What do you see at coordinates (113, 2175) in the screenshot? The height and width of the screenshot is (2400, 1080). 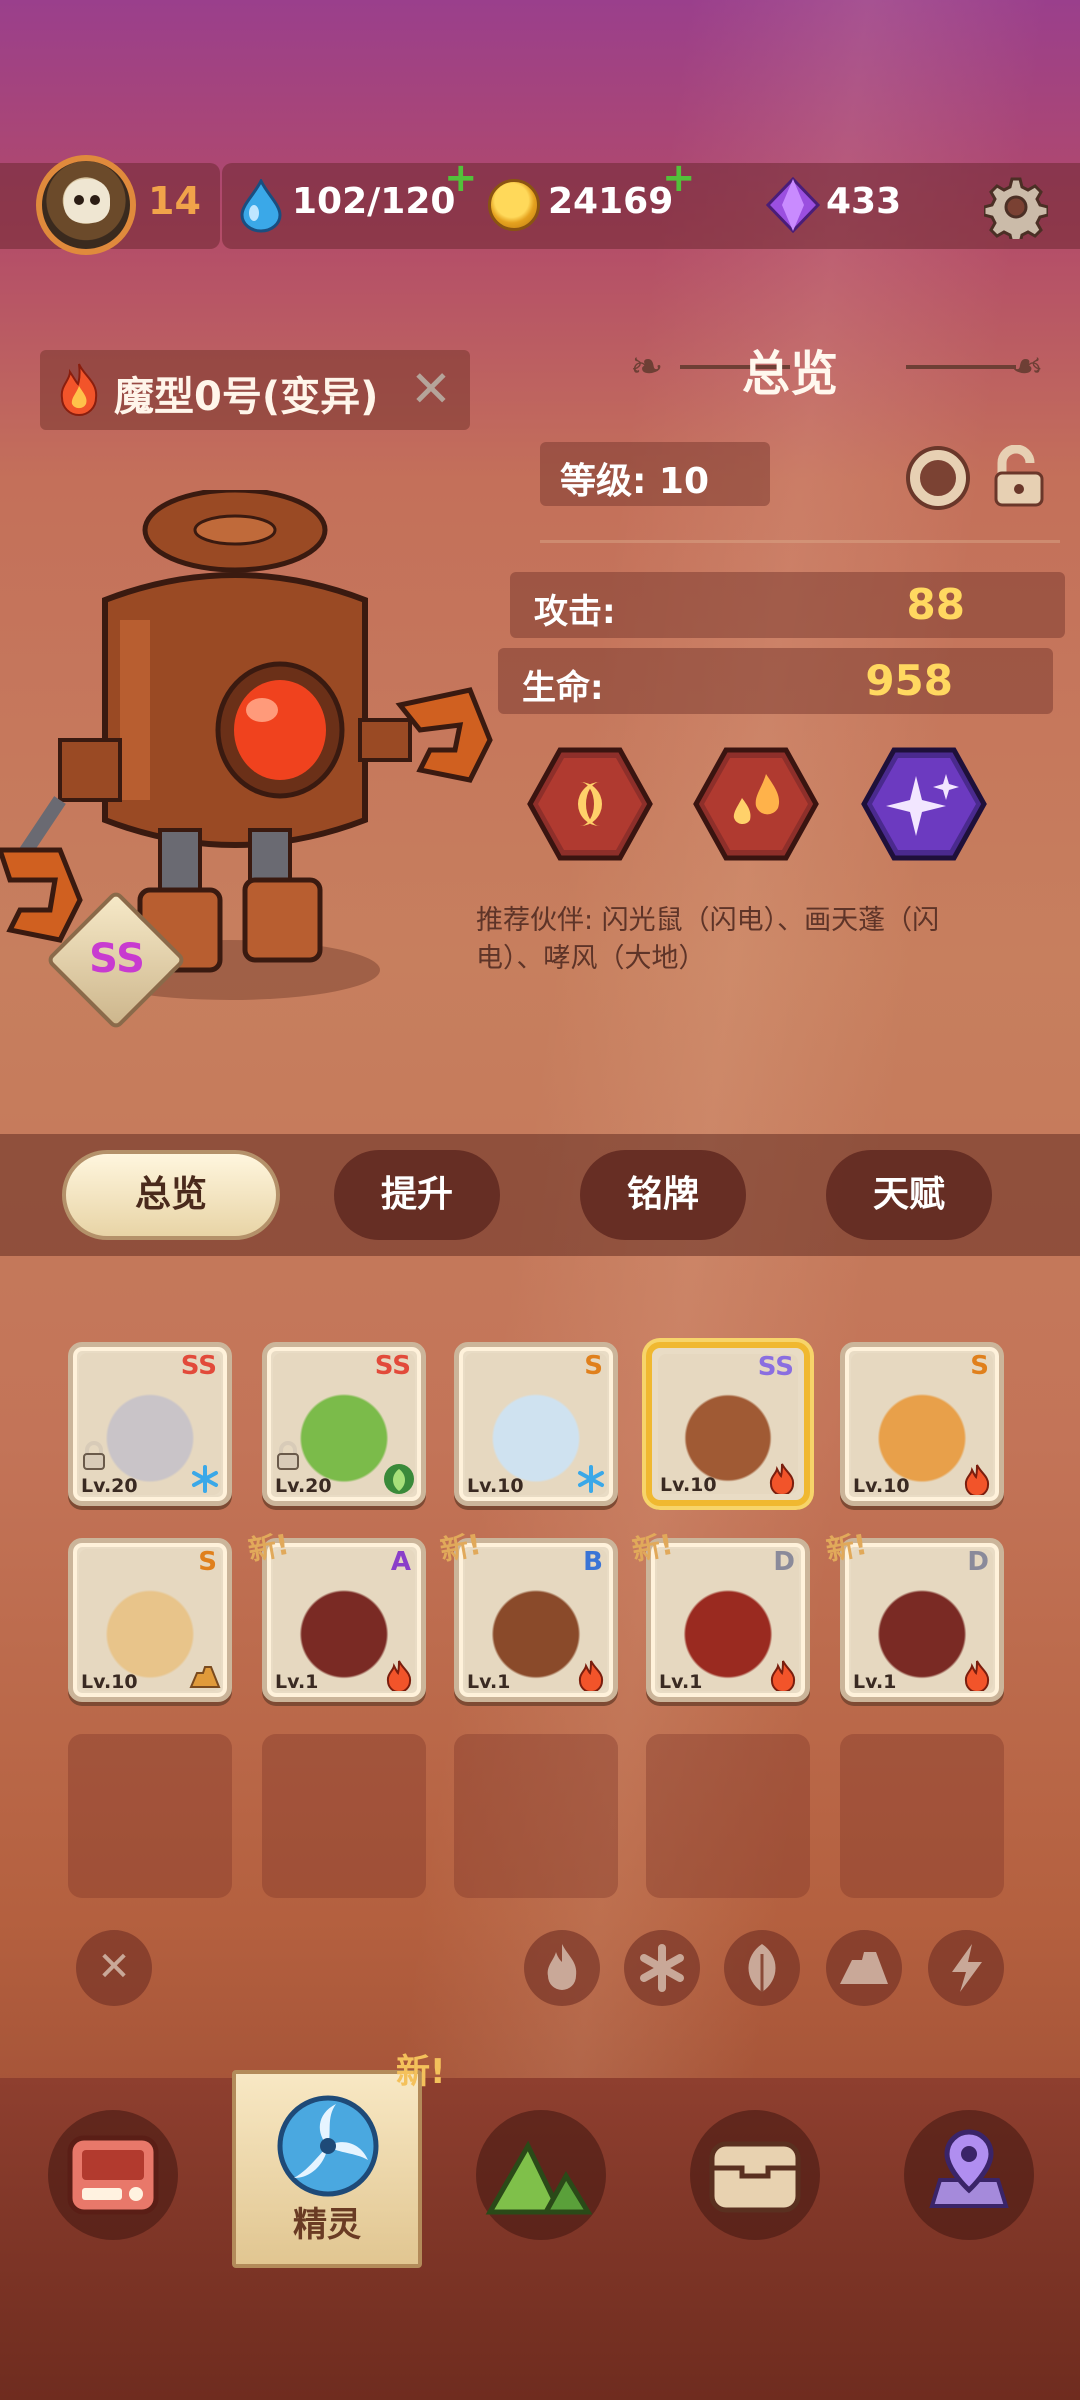 I see `console-icon` at bounding box center [113, 2175].